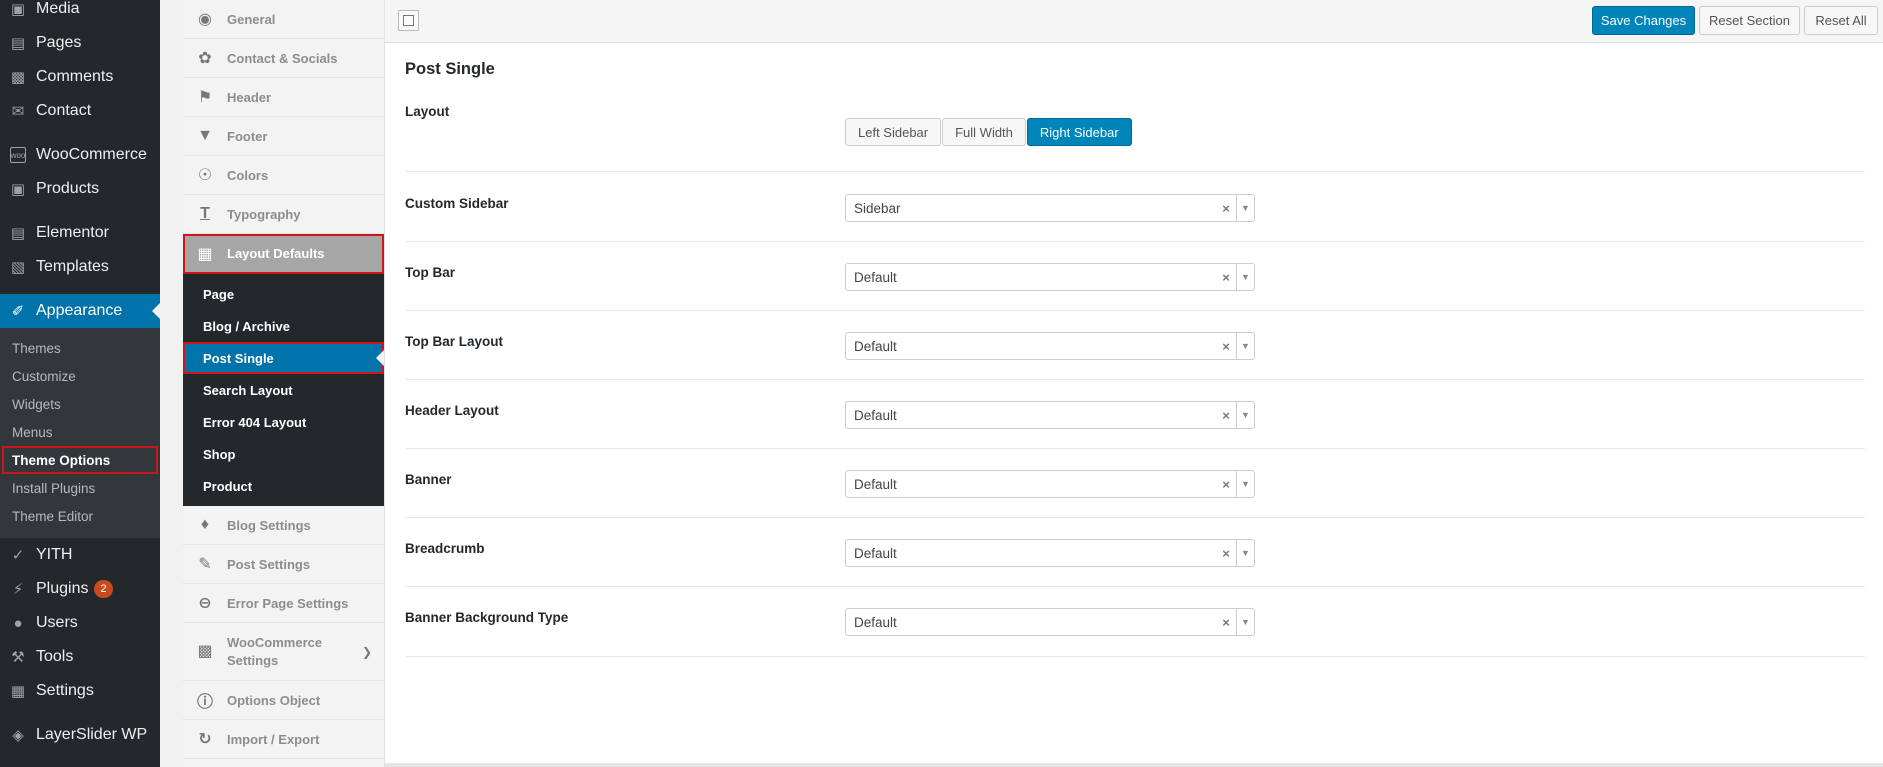 The height and width of the screenshot is (767, 1883). I want to click on globe-icon: ◉, so click(205, 19).